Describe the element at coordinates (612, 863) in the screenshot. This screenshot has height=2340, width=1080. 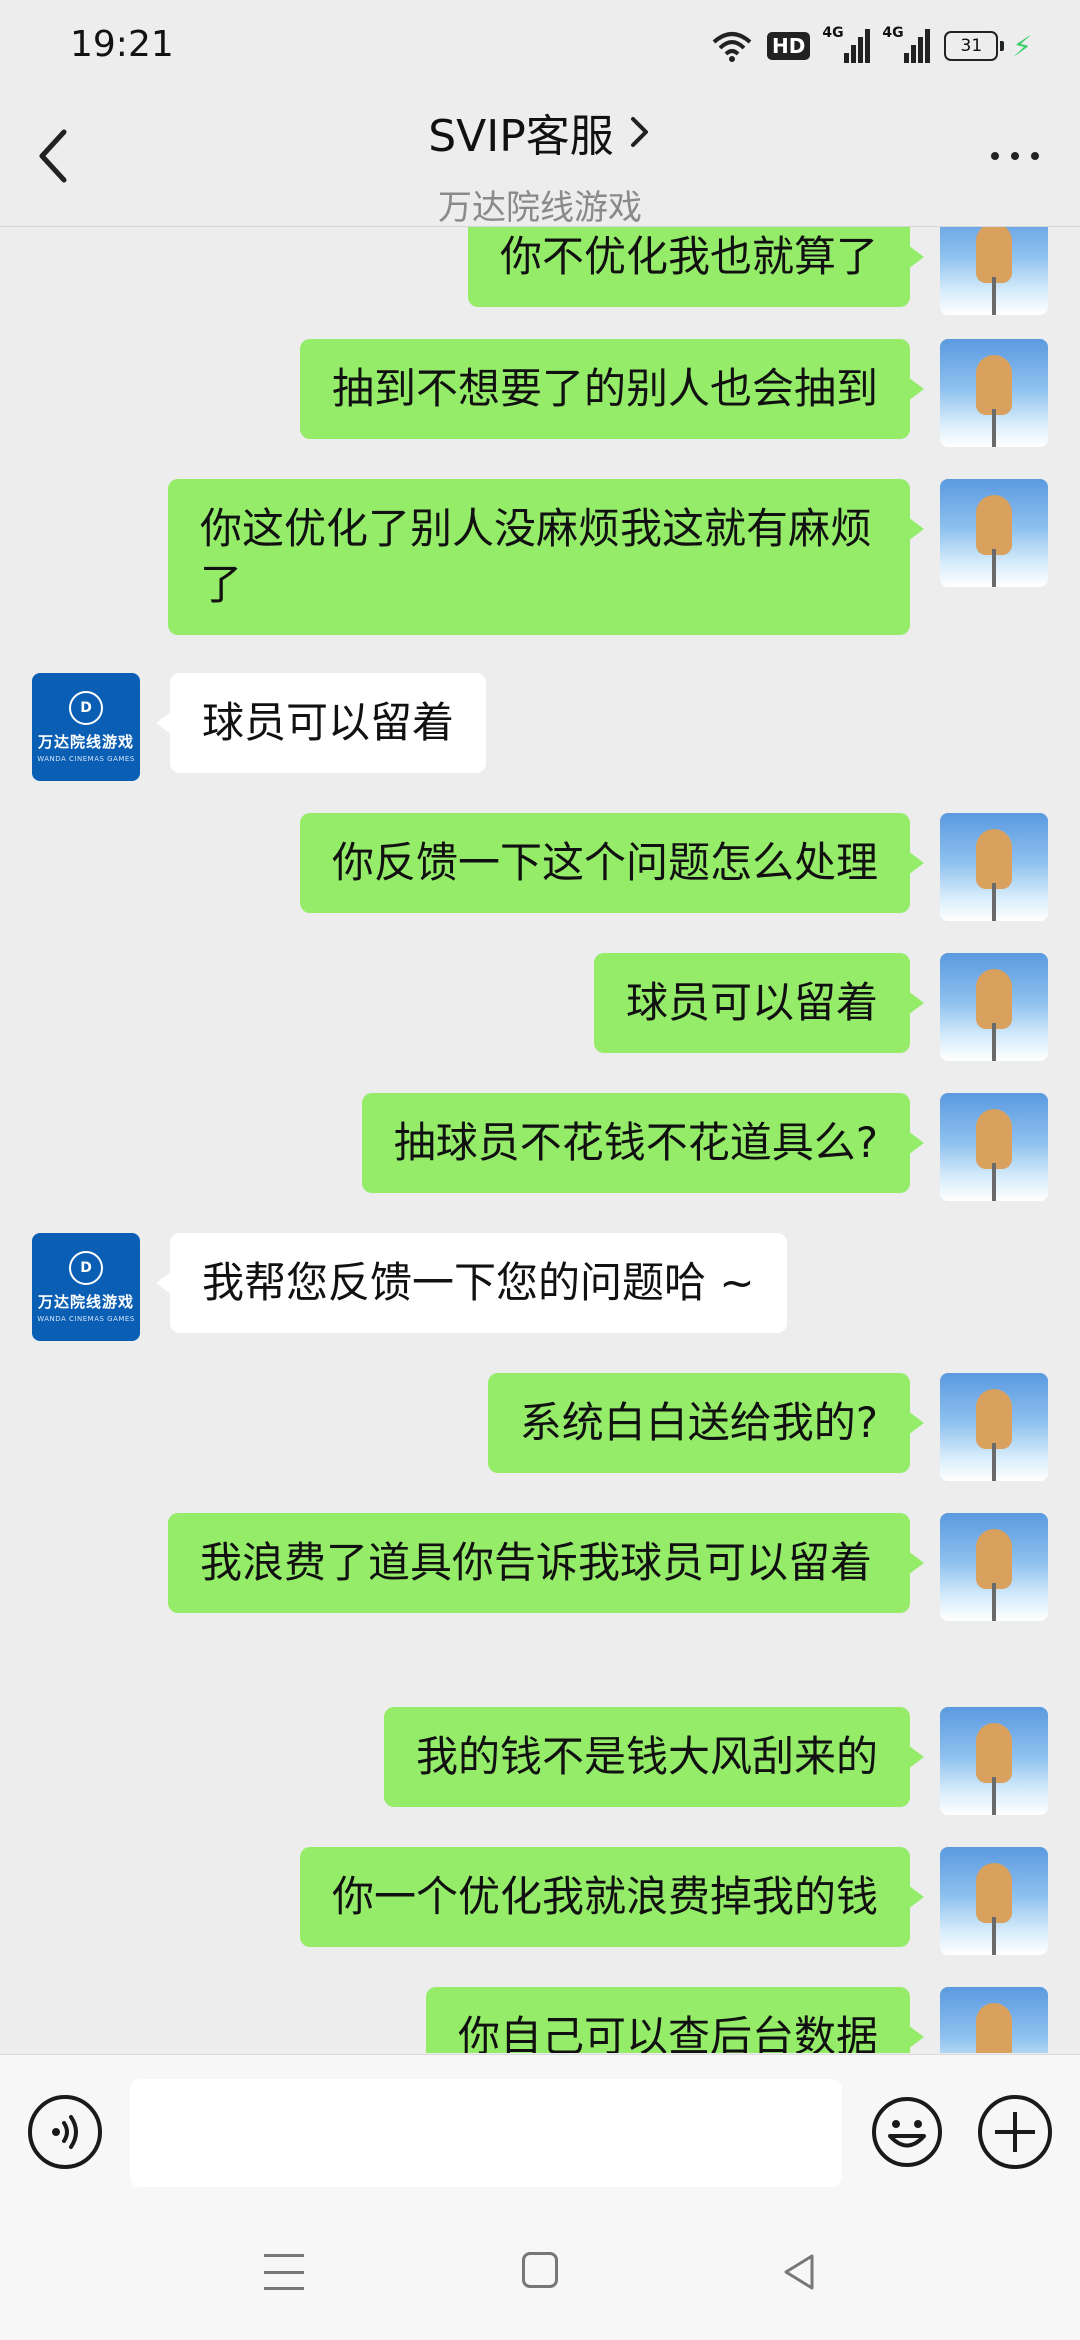
I see `message-bubble: 你反馈一下这个问题怎么处理` at that location.